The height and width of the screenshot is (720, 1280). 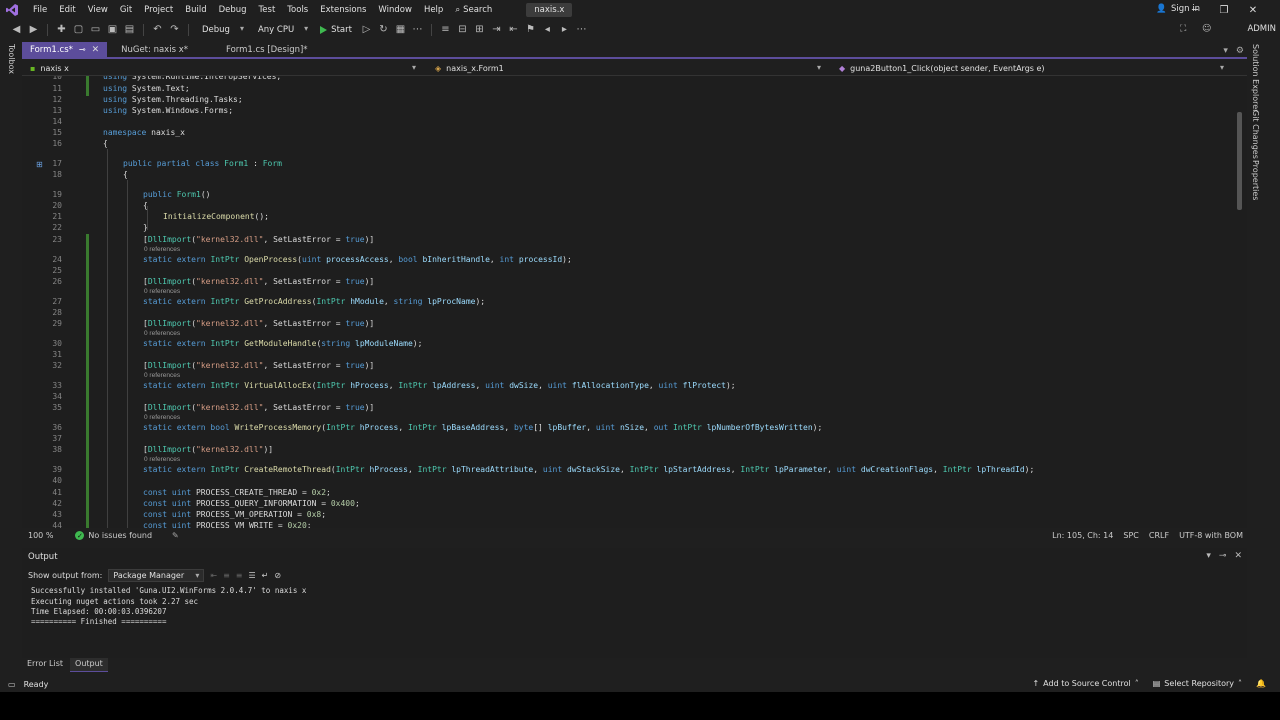 What do you see at coordinates (226, 575) in the screenshot?
I see `prev-message-icon: ≡` at bounding box center [226, 575].